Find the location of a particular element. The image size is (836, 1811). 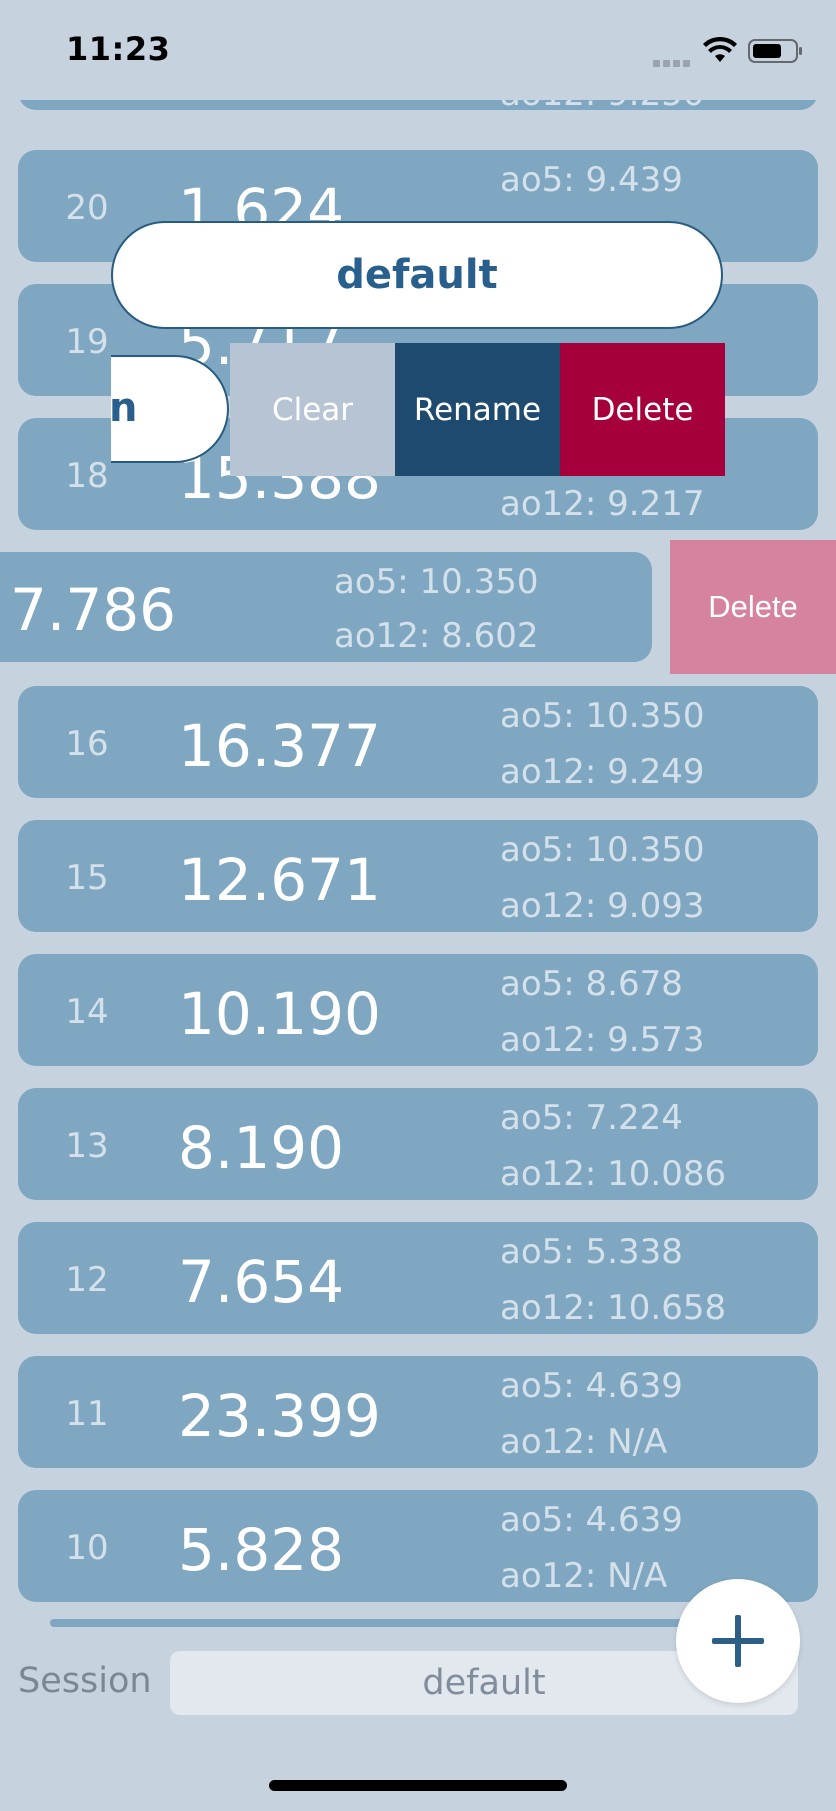

session-pill-partial-label: n is located at coordinates (123, 408).